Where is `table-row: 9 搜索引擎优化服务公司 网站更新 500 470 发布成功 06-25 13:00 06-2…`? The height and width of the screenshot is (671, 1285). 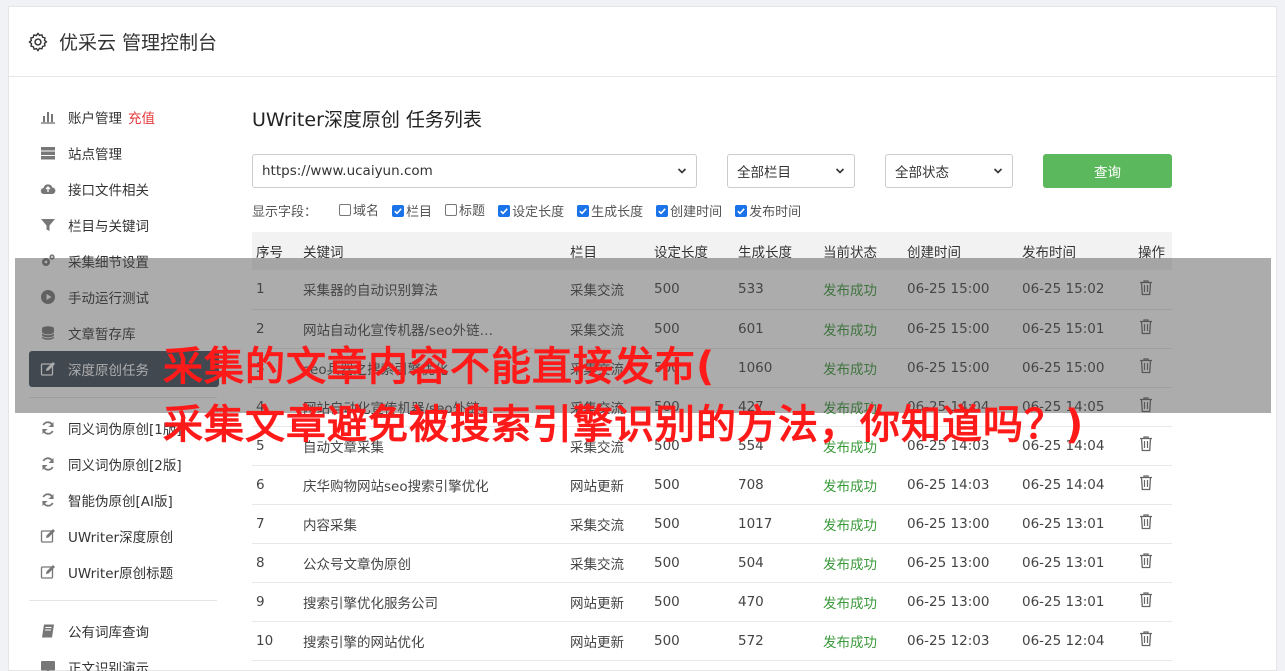 table-row: 9 搜索引擎优化服务公司 网站更新 500 470 发布成功 06-25 13:00 06-2… is located at coordinates (712, 602).